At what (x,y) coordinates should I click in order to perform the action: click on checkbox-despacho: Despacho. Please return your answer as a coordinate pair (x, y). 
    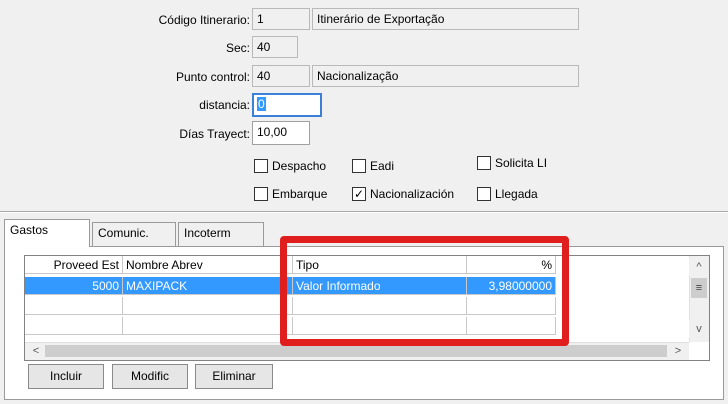
    Looking at the image, I should click on (290, 166).